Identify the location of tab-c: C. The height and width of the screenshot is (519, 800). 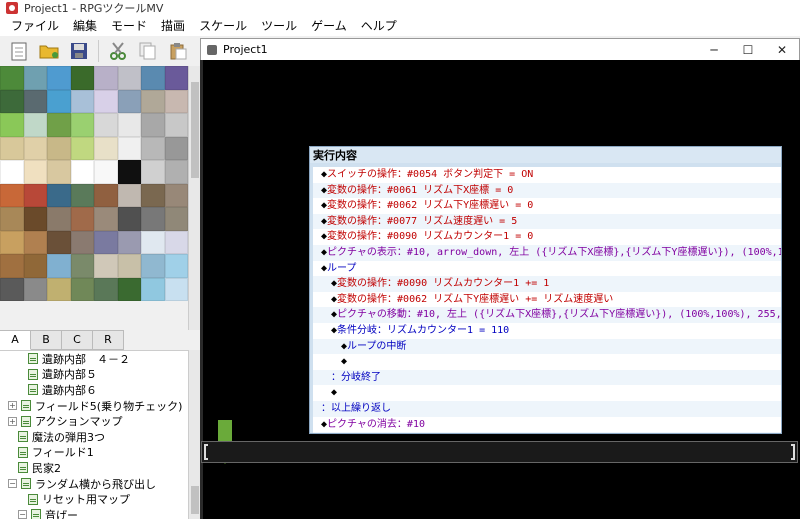
(77, 340).